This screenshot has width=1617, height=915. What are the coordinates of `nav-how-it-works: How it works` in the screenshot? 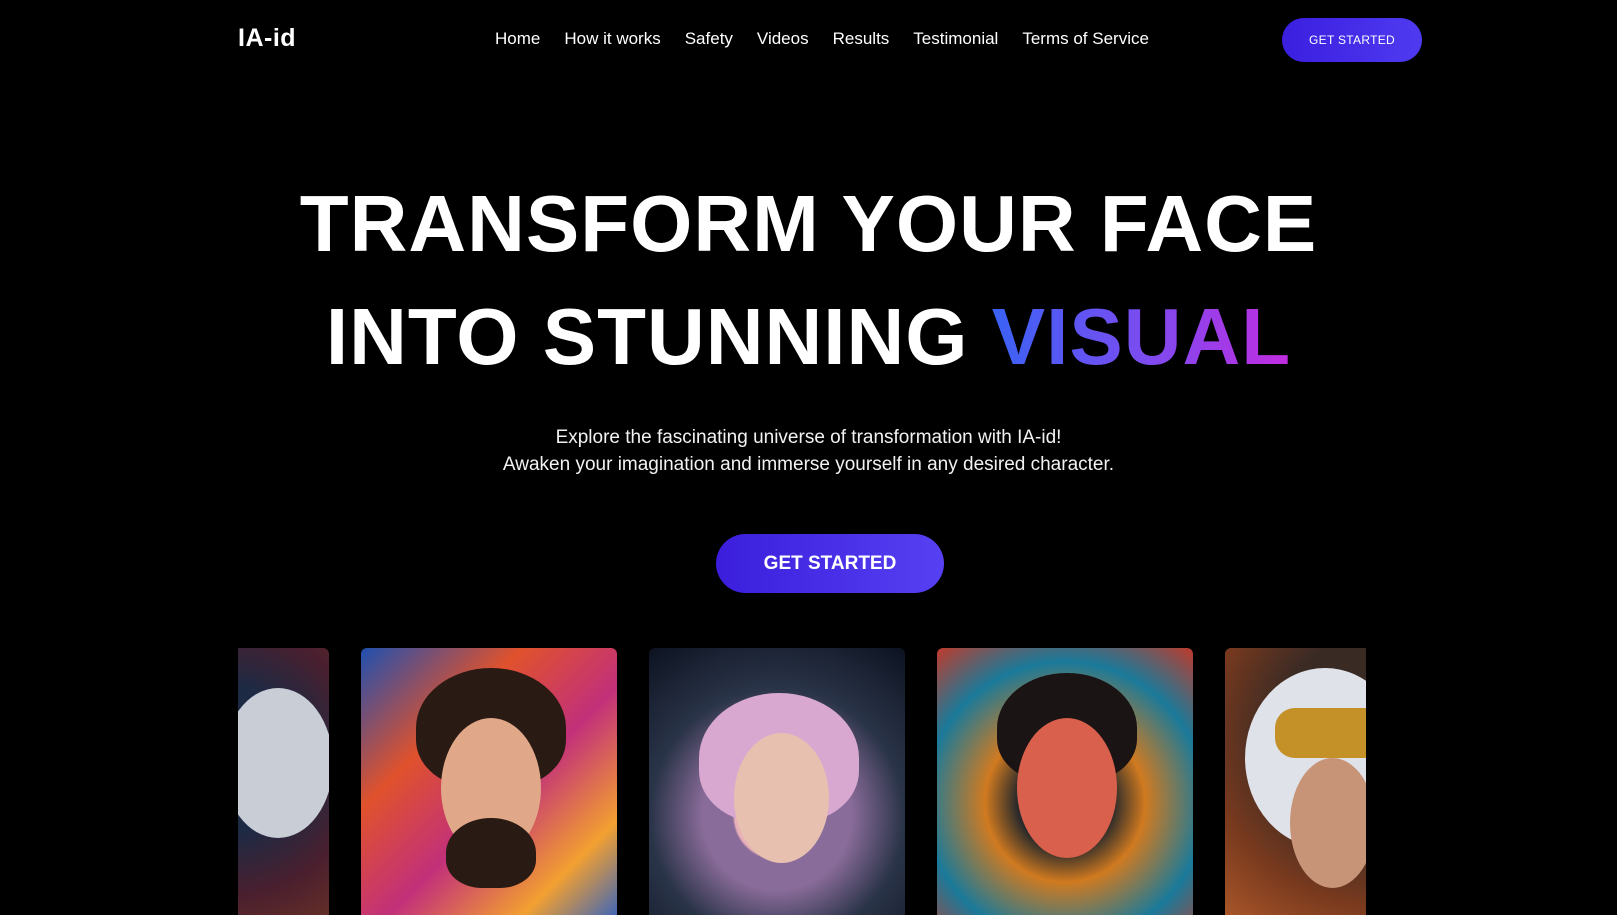 It's located at (612, 39).